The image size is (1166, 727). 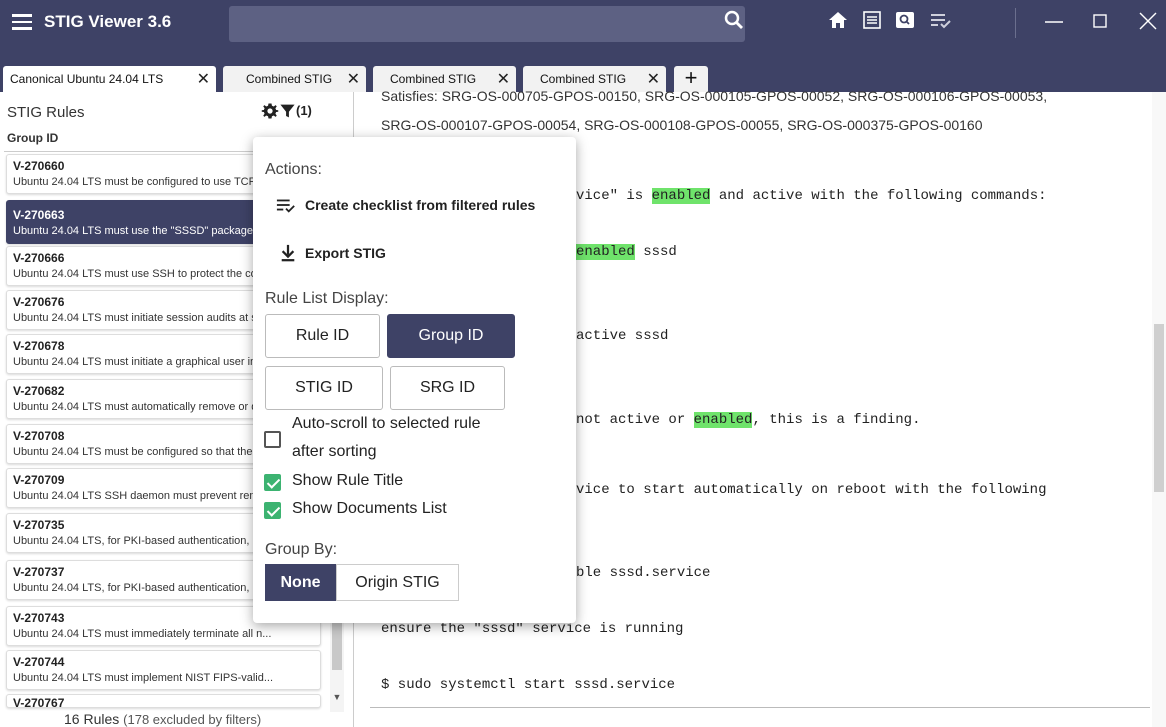 What do you see at coordinates (655, 252) in the screenshot?
I see `detail-text: sssd` at bounding box center [655, 252].